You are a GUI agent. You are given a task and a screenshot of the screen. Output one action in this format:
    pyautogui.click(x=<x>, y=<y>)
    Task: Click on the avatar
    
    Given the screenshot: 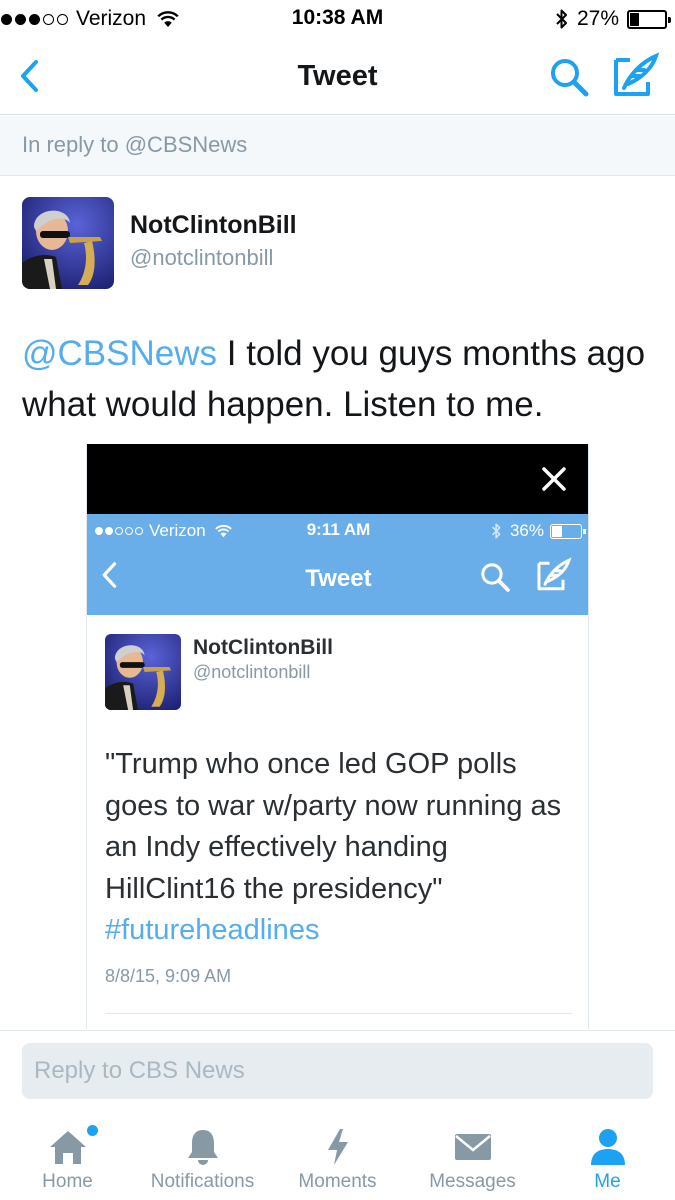 What is the action you would take?
    pyautogui.click(x=68, y=243)
    